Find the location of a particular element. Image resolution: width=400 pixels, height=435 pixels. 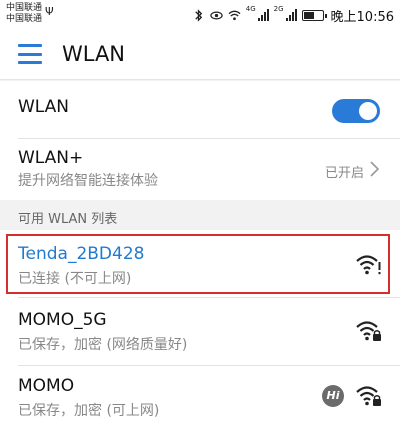

carrier-1: 中国联通 is located at coordinates (24, 8).